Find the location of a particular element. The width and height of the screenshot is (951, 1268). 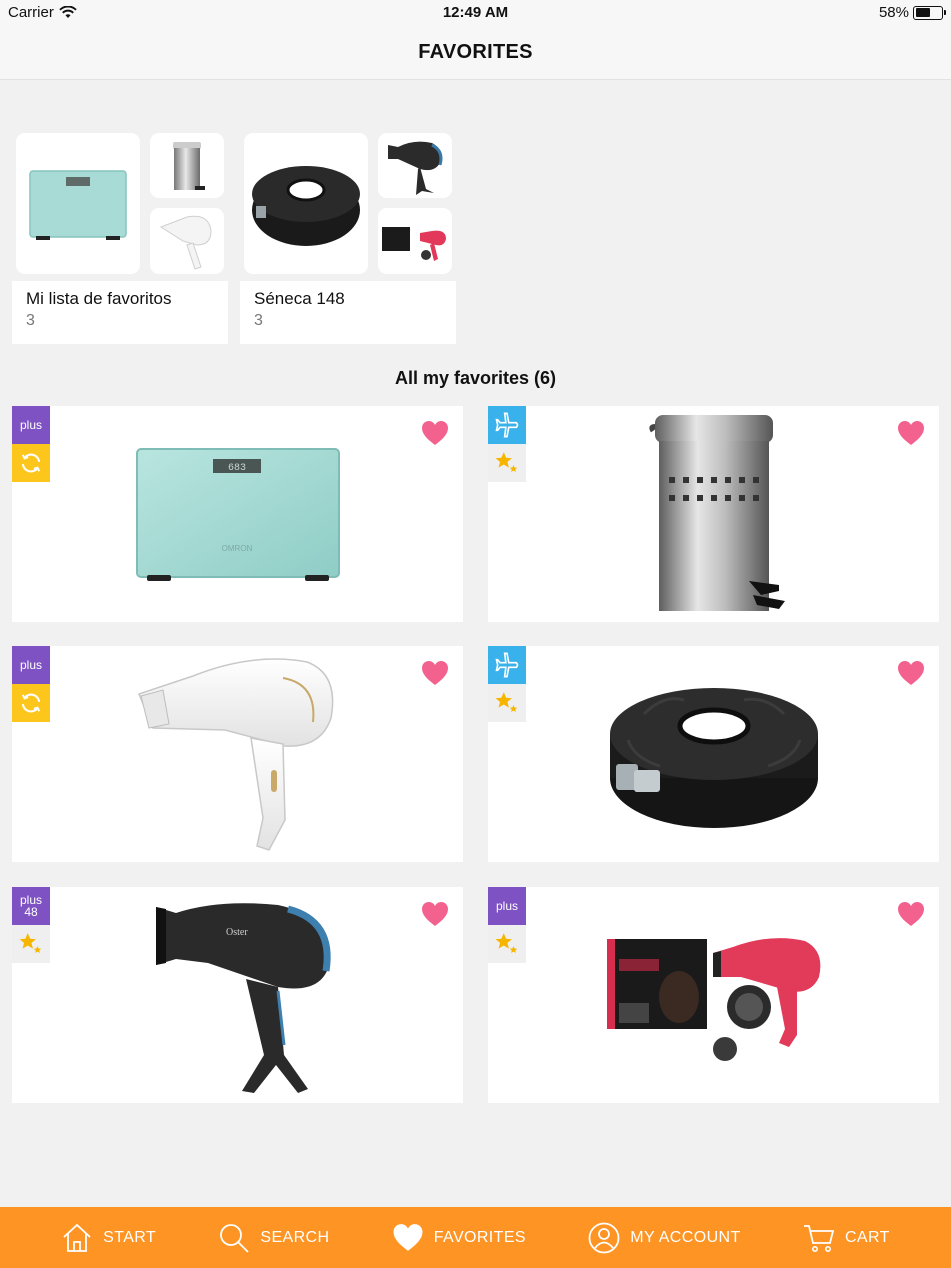

black-hair-dryer-image: Oster is located at coordinates (238, 995).